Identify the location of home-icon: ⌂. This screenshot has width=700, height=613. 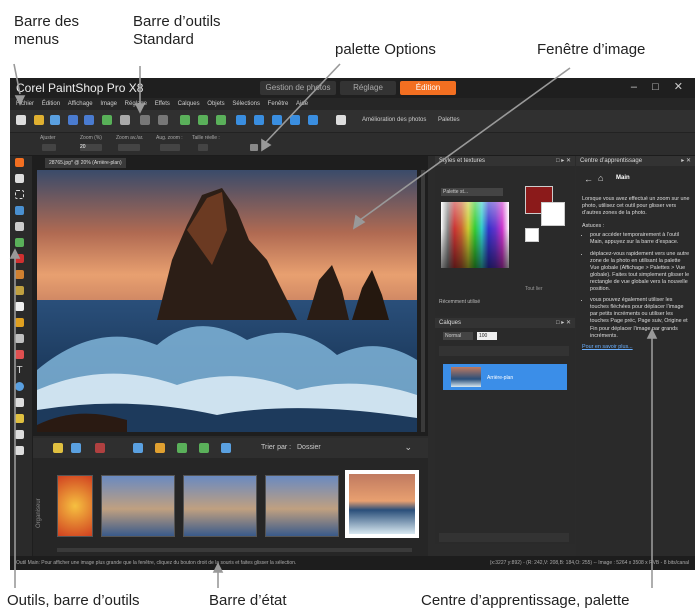
(600, 178).